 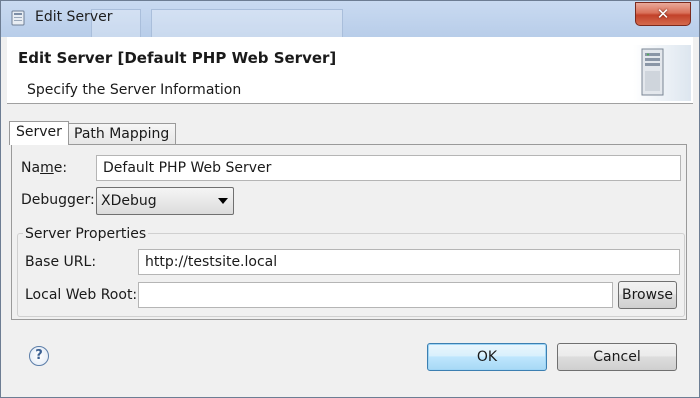 I want to click on ok-button: OK, so click(x=487, y=357).